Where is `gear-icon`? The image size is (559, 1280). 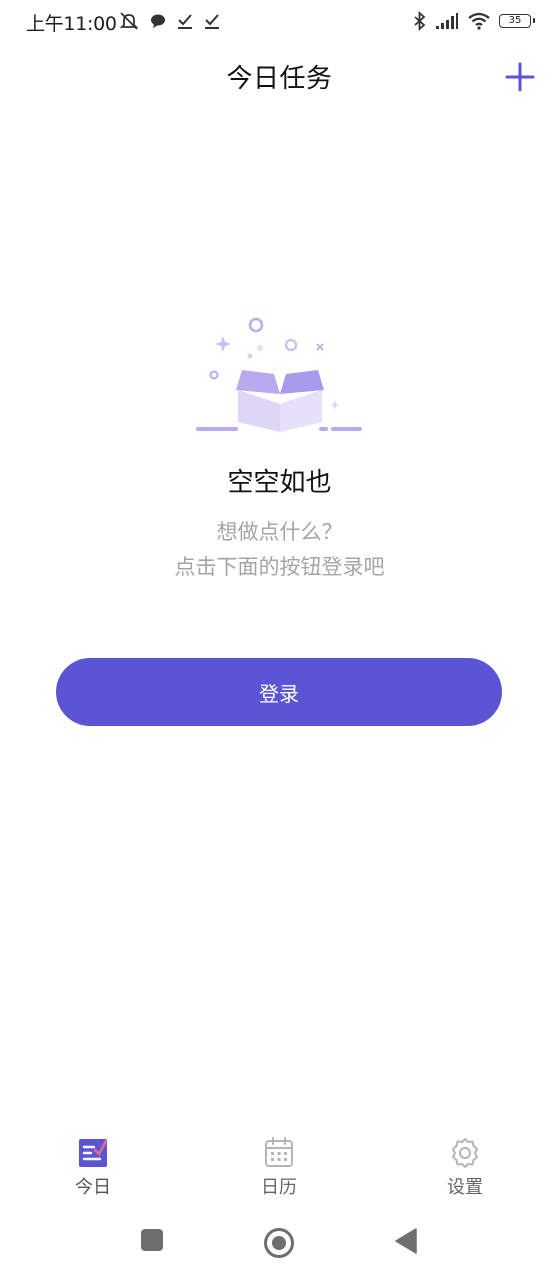
gear-icon is located at coordinates (465, 1153).